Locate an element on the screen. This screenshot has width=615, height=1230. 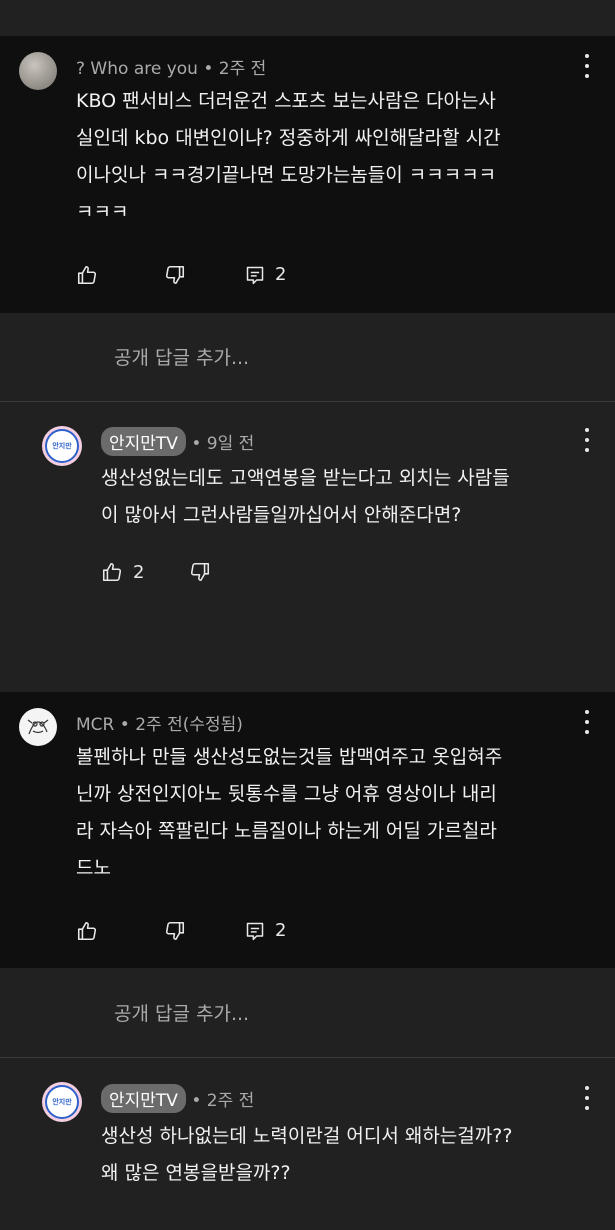
comment-timestamp: 2주 전(수정됨) is located at coordinates (189, 725).